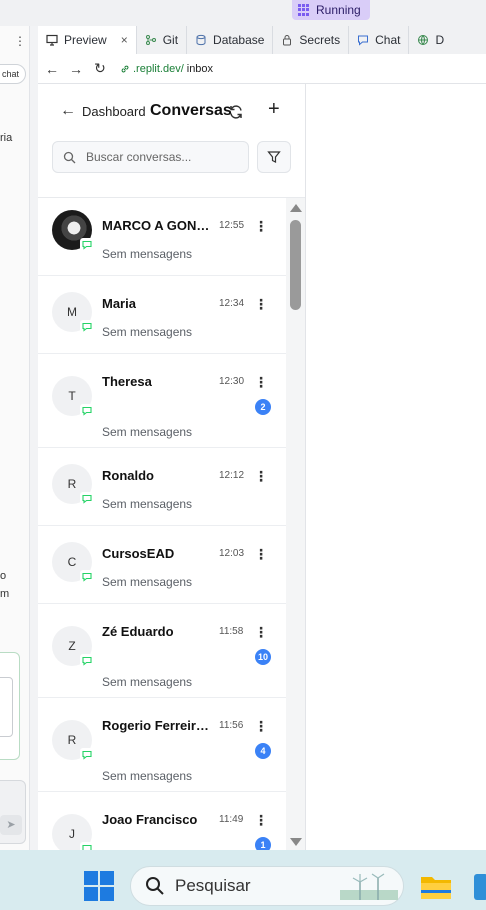  Describe the element at coordinates (201, 40) in the screenshot. I see `database-icon` at that location.